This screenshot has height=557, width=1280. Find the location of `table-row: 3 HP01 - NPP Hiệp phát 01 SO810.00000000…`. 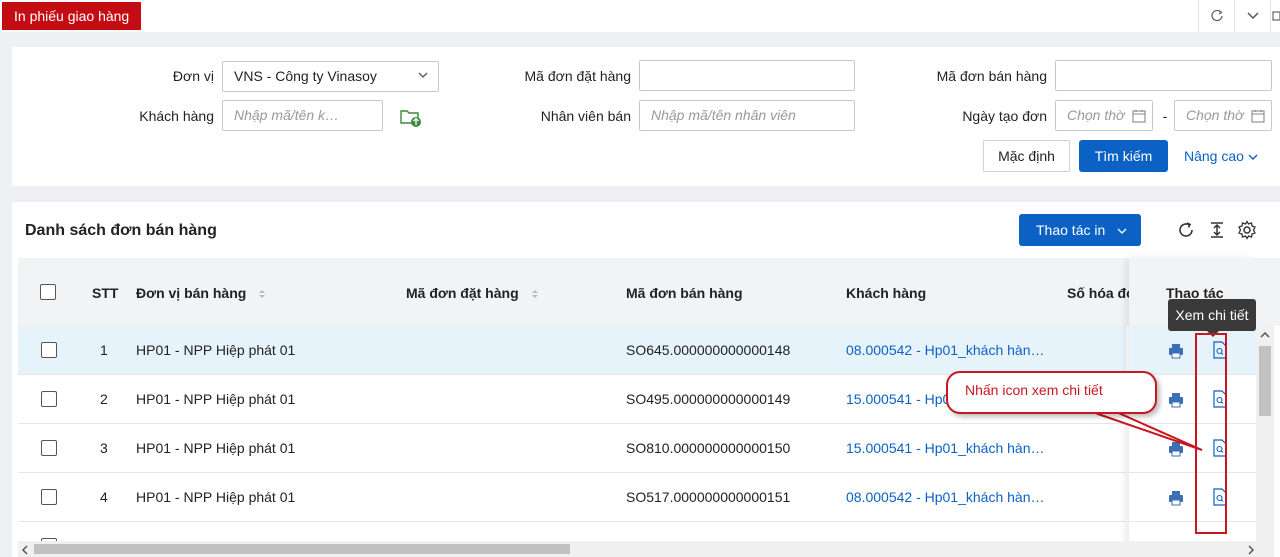

table-row: 3 HP01 - NPP Hiệp phát 01 SO810.00000000… is located at coordinates (572, 448).